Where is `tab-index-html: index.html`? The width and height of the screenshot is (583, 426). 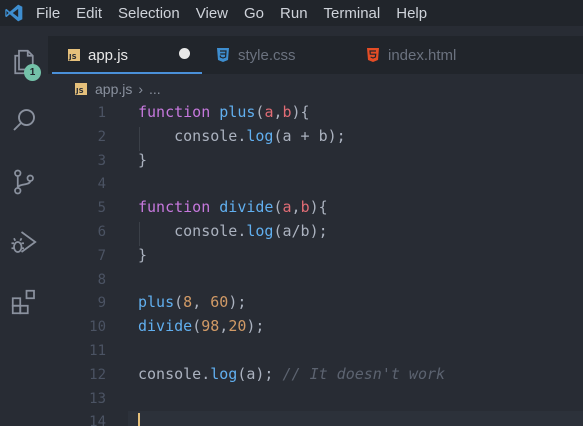 tab-index-html: index.html is located at coordinates (411, 55).